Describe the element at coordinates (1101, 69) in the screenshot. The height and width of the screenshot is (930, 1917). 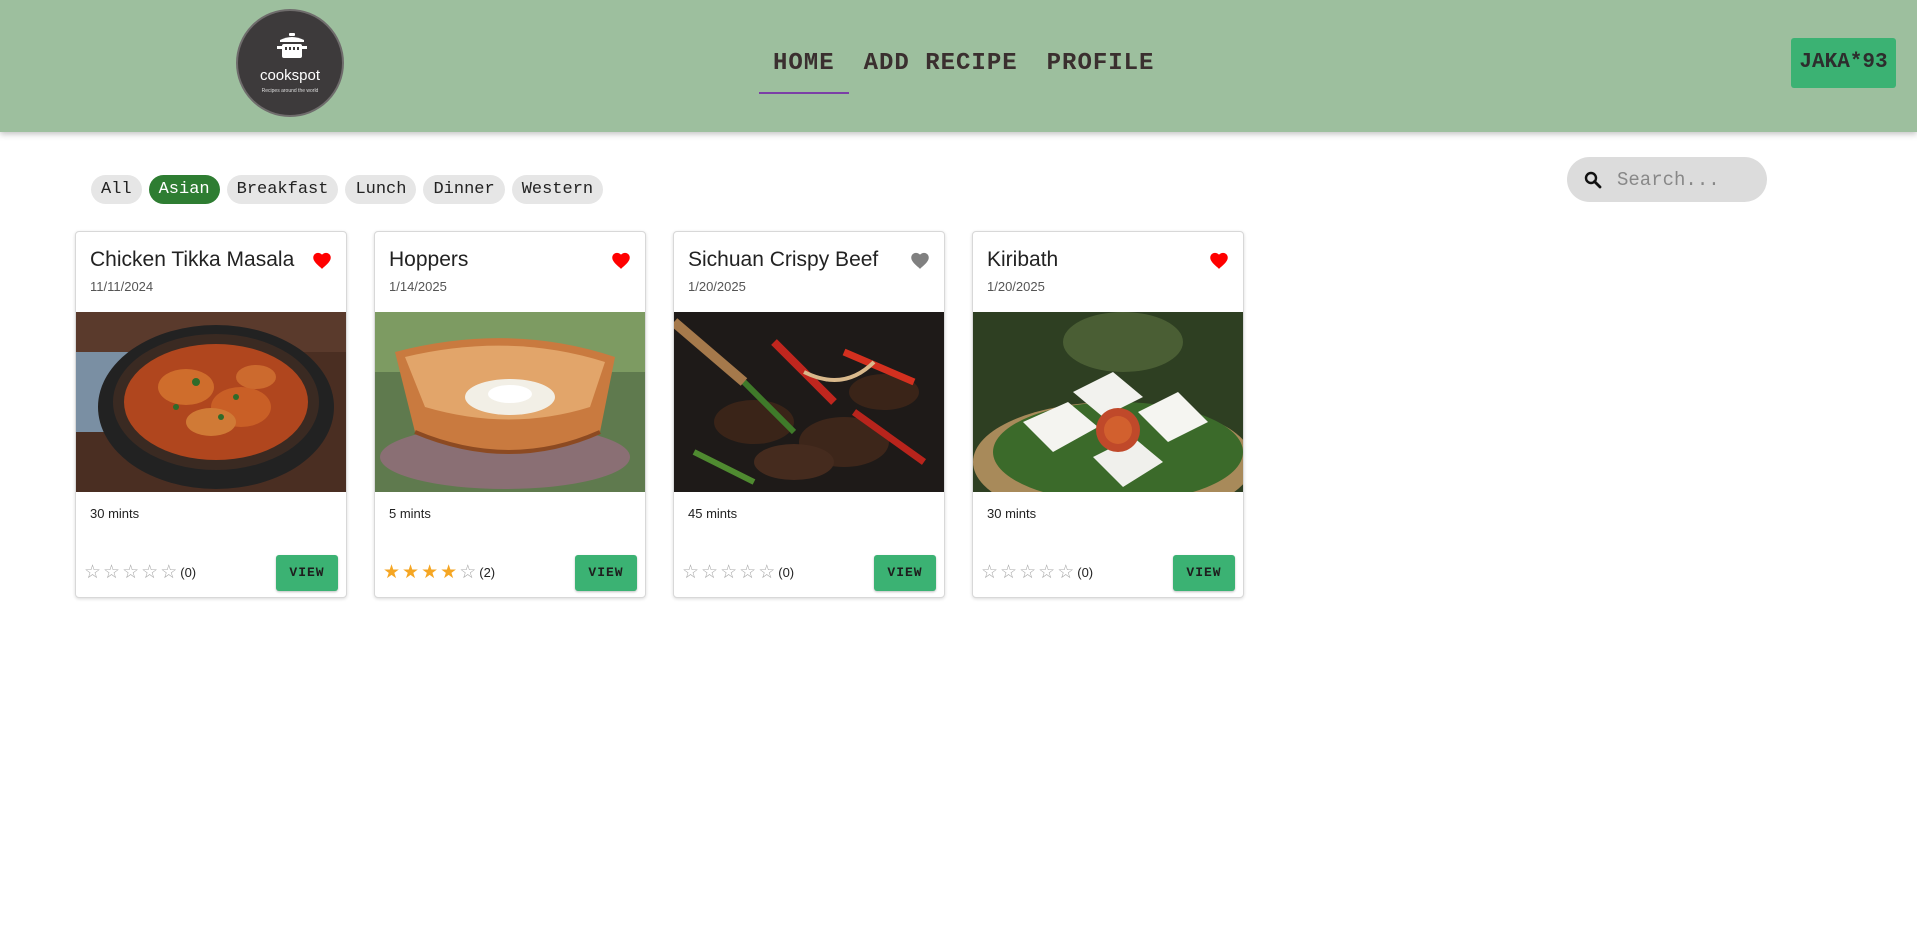
I see `nav-profile: PROFILE` at that location.